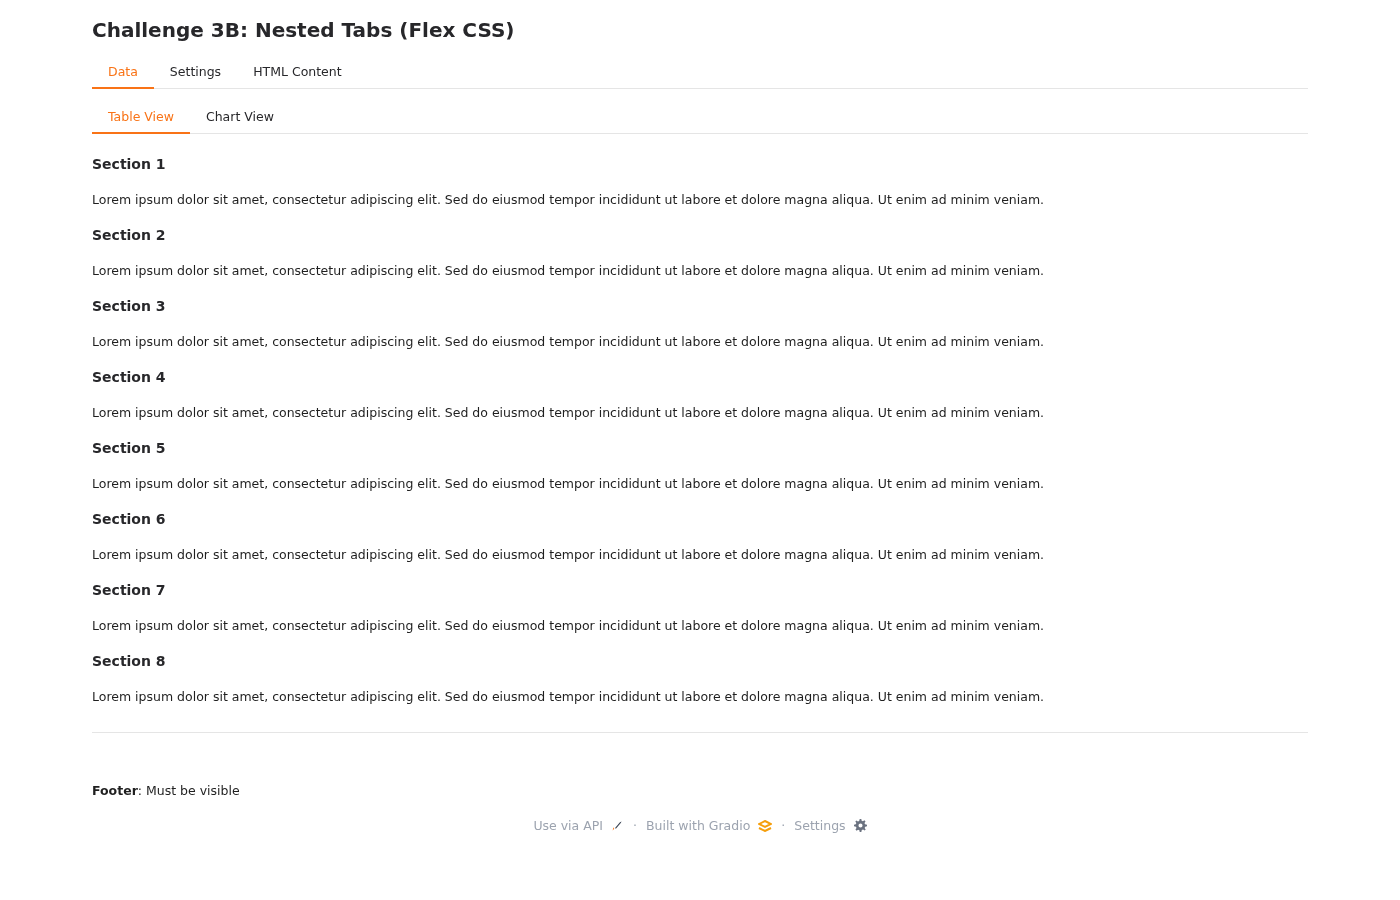 The image size is (1400, 900). Describe the element at coordinates (304, 30) in the screenshot. I see `page-title: Challenge 3B: Nested Tabs (Flex CSS)` at that location.